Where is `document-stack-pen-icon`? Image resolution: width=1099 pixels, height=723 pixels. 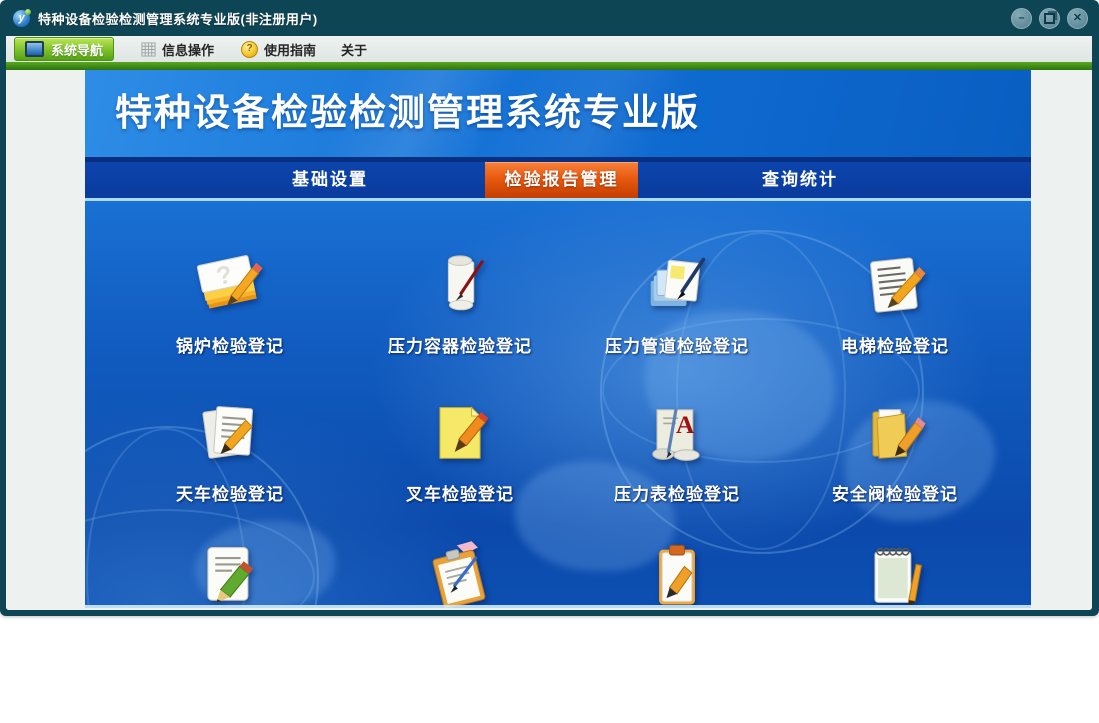 document-stack-pen-icon is located at coordinates (678, 282).